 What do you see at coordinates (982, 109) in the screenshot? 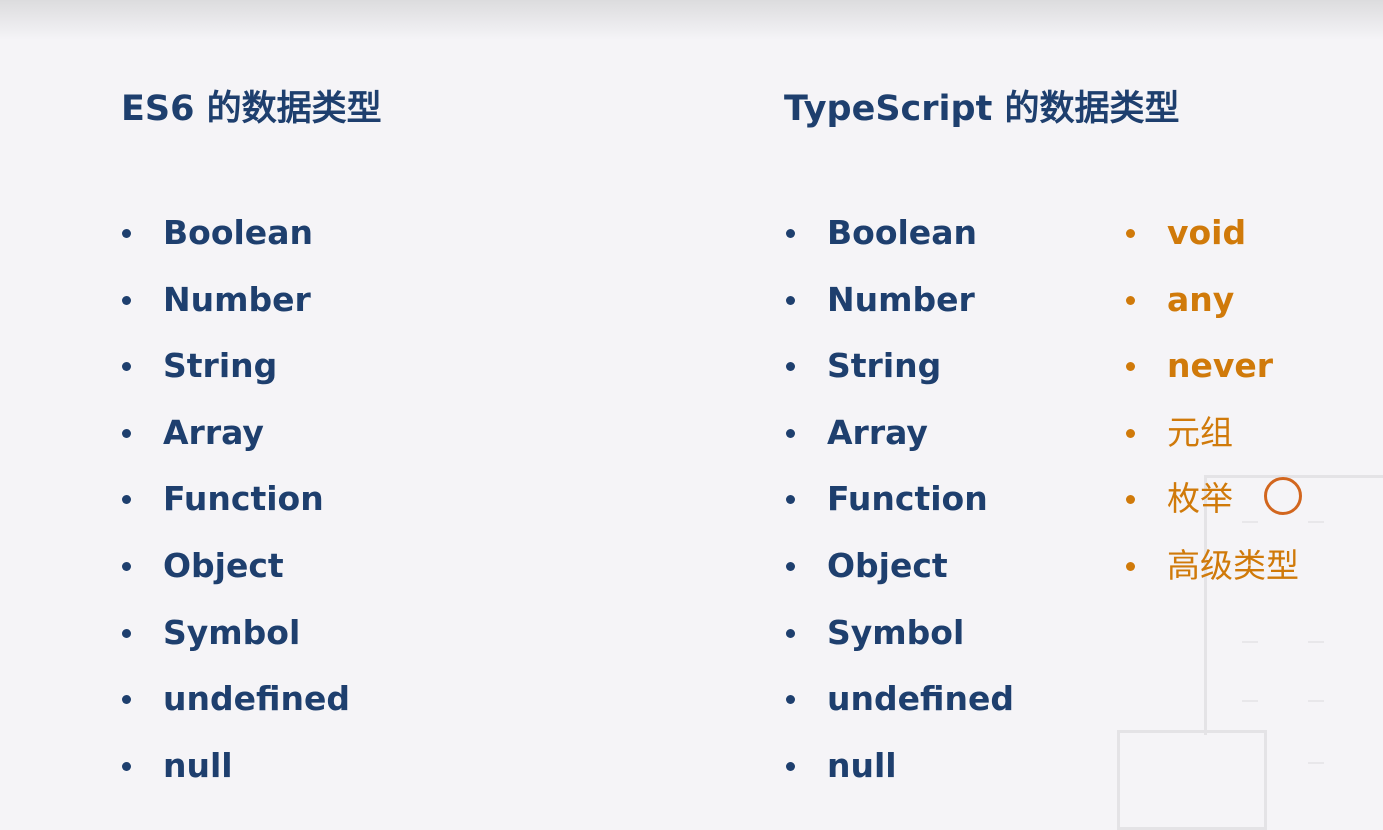
I see `typescript-heading: TypeScript 的数据类型` at bounding box center [982, 109].